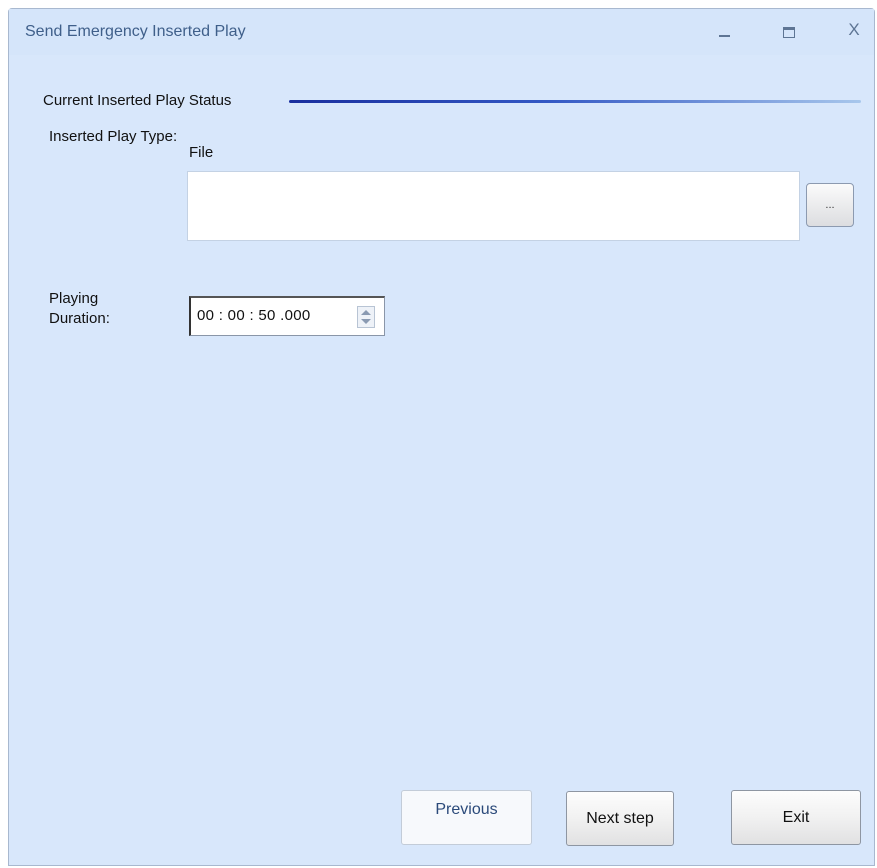 Image resolution: width=877 pixels, height=868 pixels. What do you see at coordinates (140, 100) in the screenshot?
I see `status-group-title: Current Inserted Play Status` at bounding box center [140, 100].